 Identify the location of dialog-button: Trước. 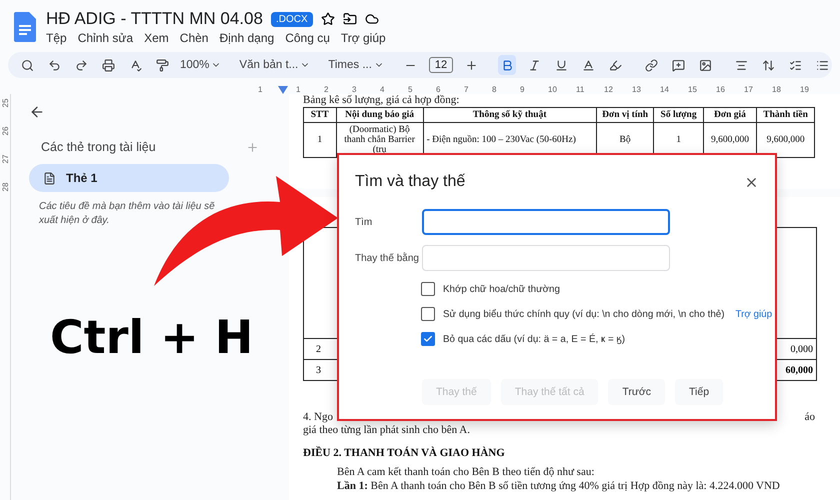
(637, 392).